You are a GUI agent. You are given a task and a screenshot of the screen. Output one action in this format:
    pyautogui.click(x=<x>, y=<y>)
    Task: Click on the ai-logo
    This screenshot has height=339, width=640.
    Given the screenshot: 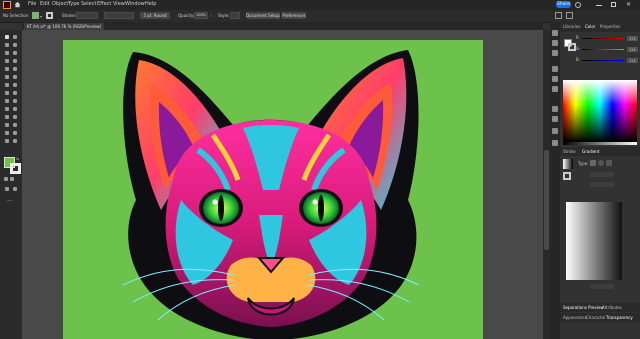 What is the action you would take?
    pyautogui.click(x=7, y=5)
    